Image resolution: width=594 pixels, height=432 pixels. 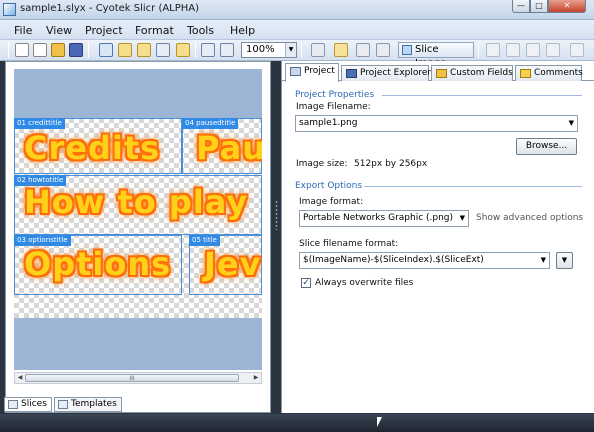 What do you see at coordinates (391, 164) in the screenshot?
I see `image-size-value: 512px by 256px` at bounding box center [391, 164].